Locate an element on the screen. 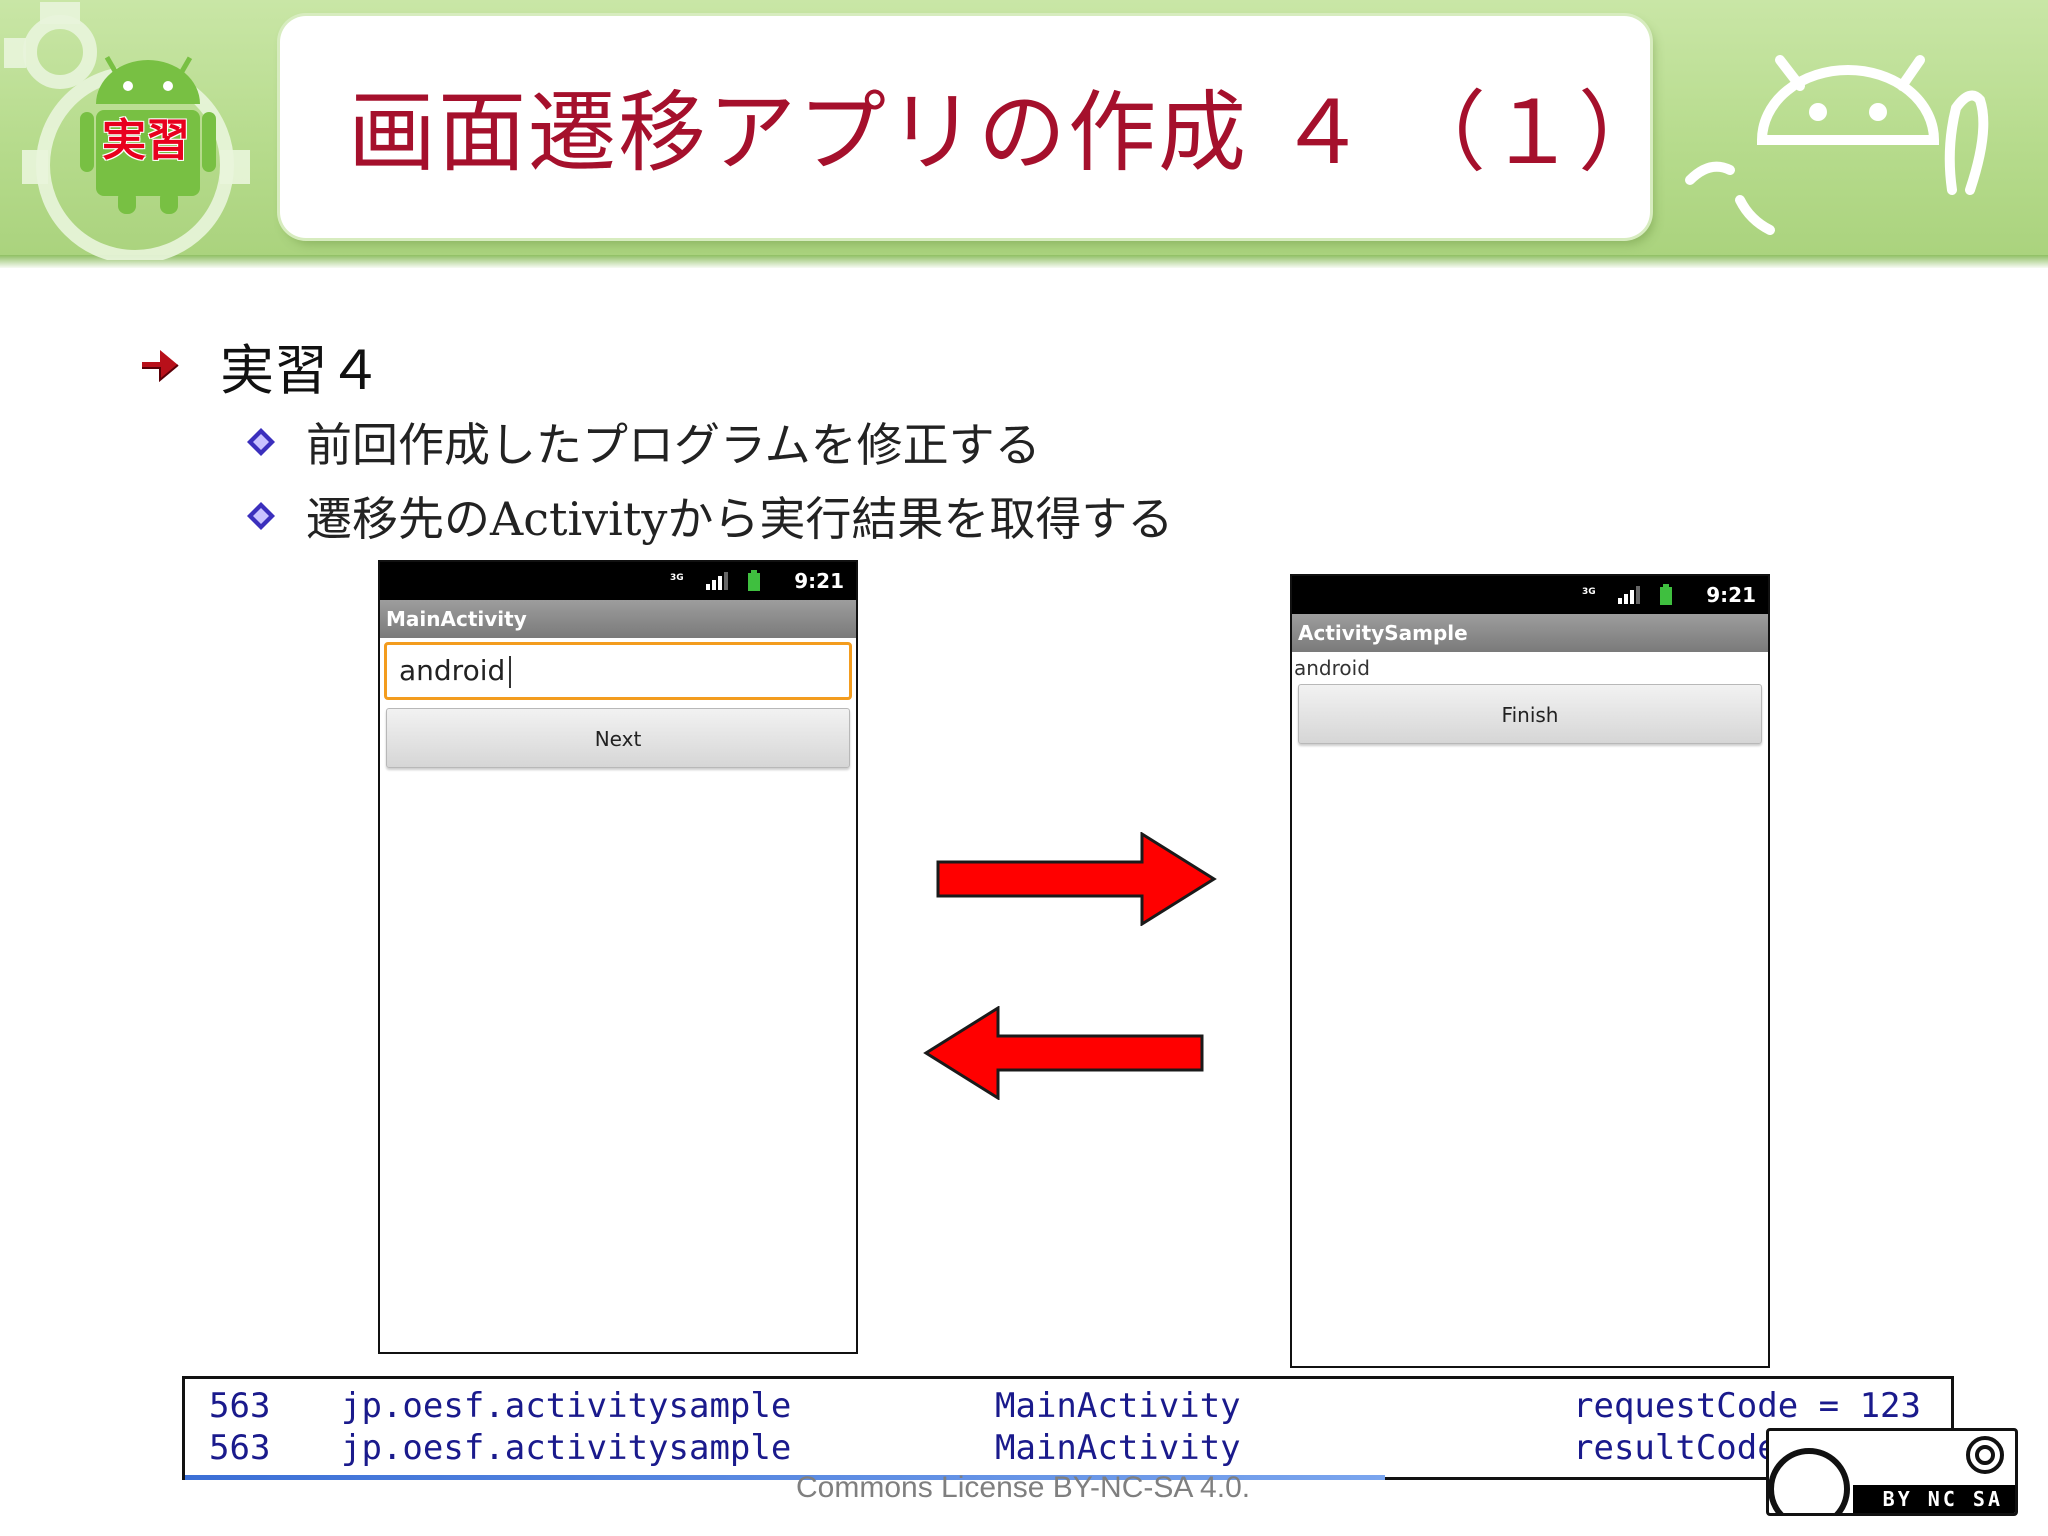 The image size is (2048, 1536). android-outline-icon is located at coordinates (1837, 145).